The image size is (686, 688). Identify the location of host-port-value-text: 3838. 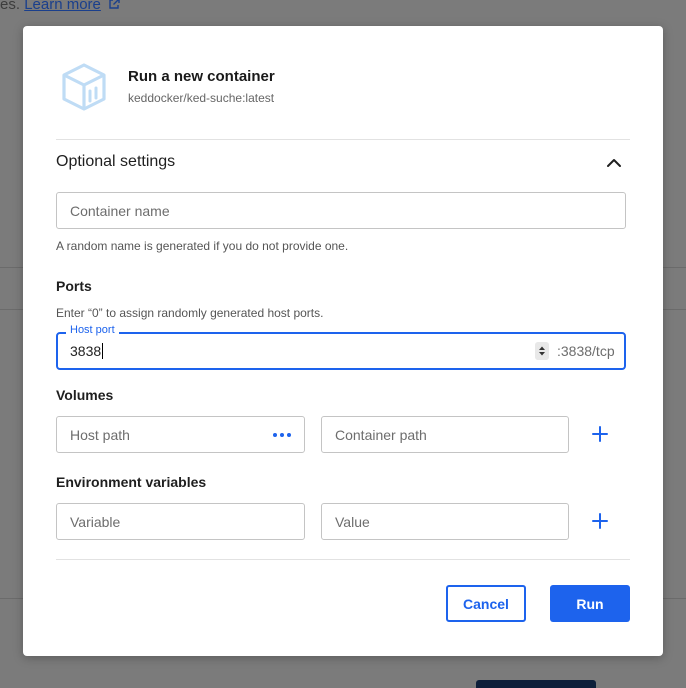
(86, 351).